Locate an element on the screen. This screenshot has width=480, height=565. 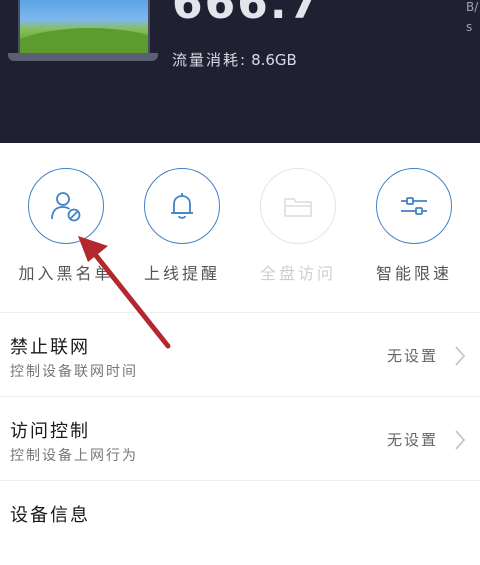
access-control-value: 无设置 is located at coordinates (412, 440).